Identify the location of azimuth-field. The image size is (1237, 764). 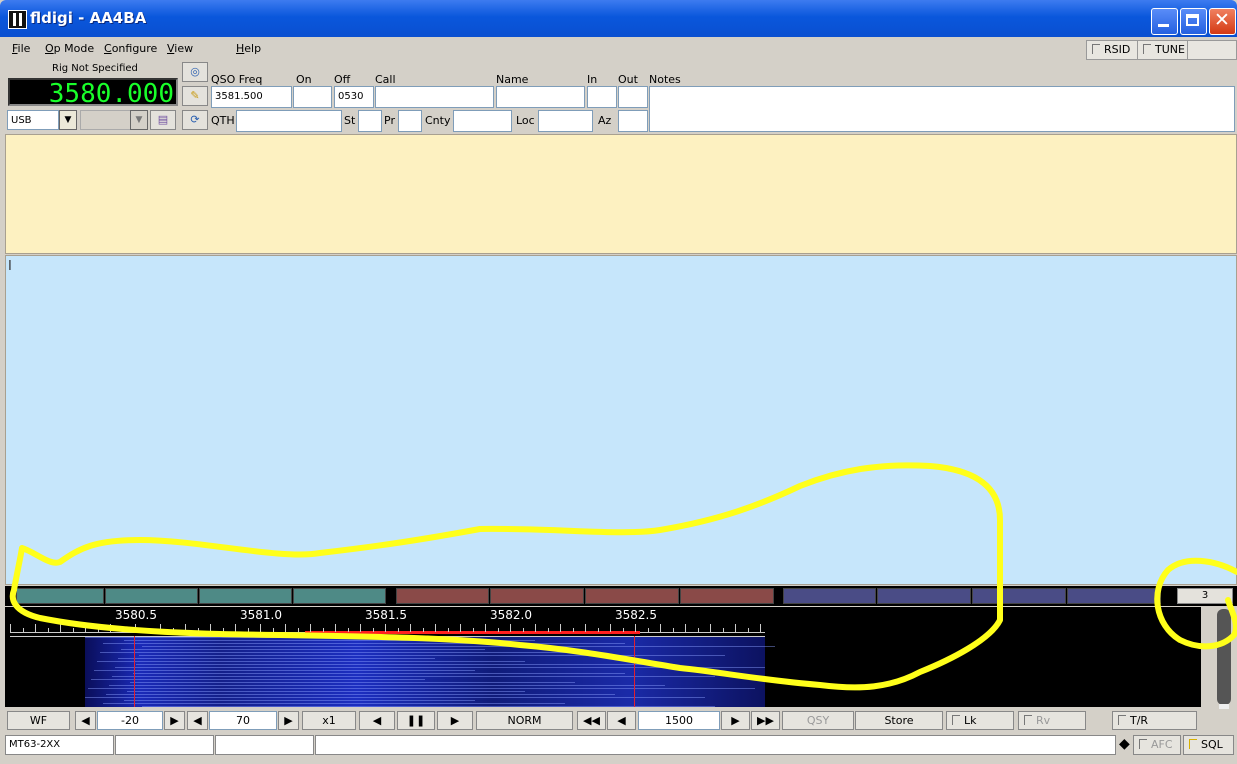
(633, 121).